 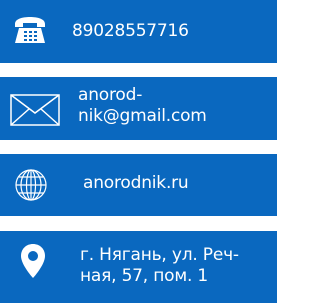 I want to click on email-line-1: anorod-, so click(x=110, y=95).